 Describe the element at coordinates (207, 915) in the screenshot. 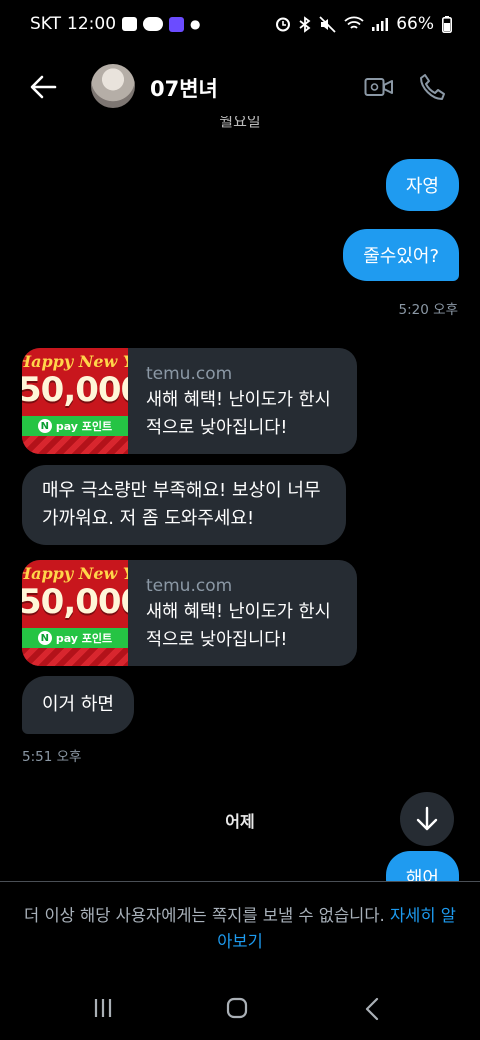

I see `notice-text: 더 이상 해당 사용자에게는 쪽지를 보낼 수 없습니다.` at that location.